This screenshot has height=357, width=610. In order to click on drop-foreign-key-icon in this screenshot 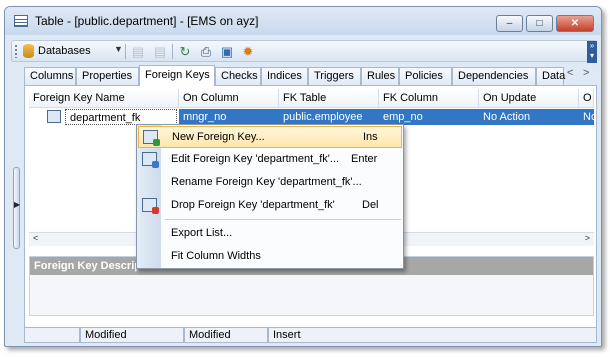, I will do `click(150, 206)`.